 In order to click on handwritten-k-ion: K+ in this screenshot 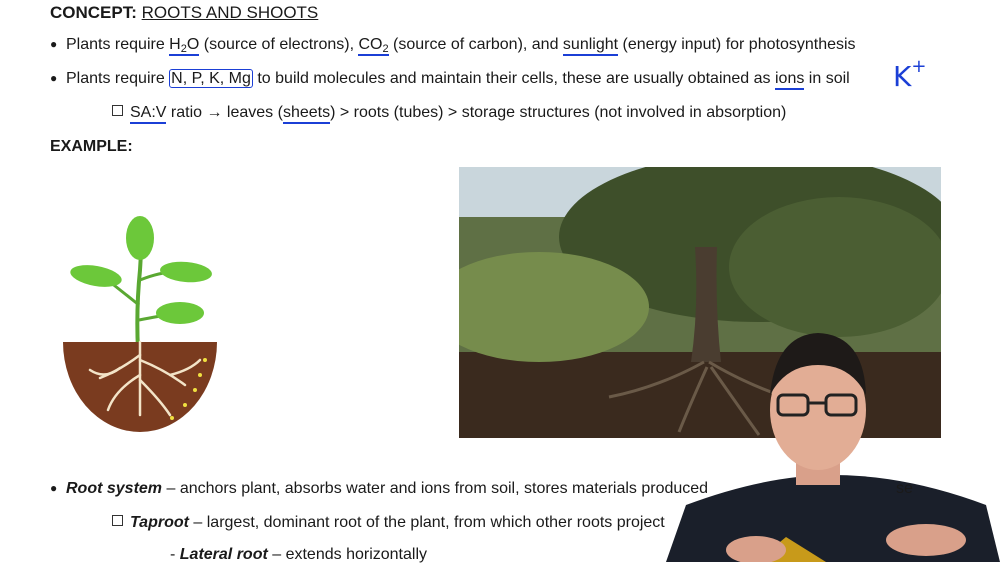, I will do `click(910, 74)`.